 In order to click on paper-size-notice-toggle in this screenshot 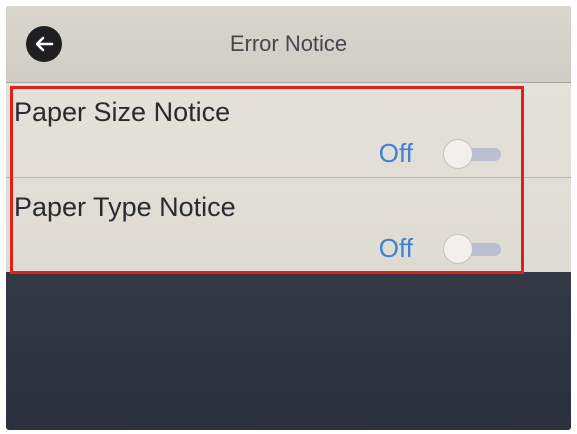, I will do `click(473, 154)`.